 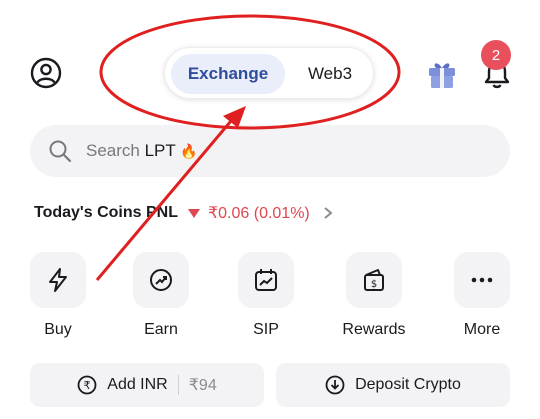 What do you see at coordinates (442, 73) in the screenshot?
I see `gift-icon` at bounding box center [442, 73].